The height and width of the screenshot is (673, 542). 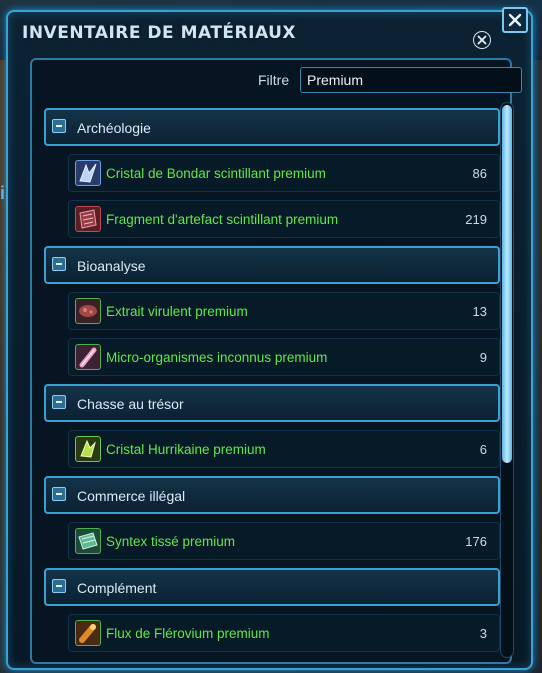 I want to click on item-name: Micro-organismes inconnus premium, so click(x=217, y=357).